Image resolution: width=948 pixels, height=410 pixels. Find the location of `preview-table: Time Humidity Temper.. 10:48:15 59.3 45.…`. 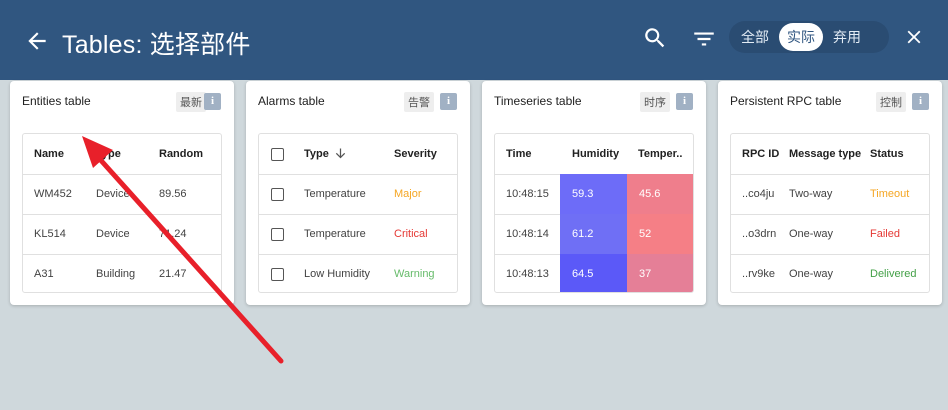

preview-table: Time Humidity Temper.. 10:48:15 59.3 45.… is located at coordinates (594, 213).